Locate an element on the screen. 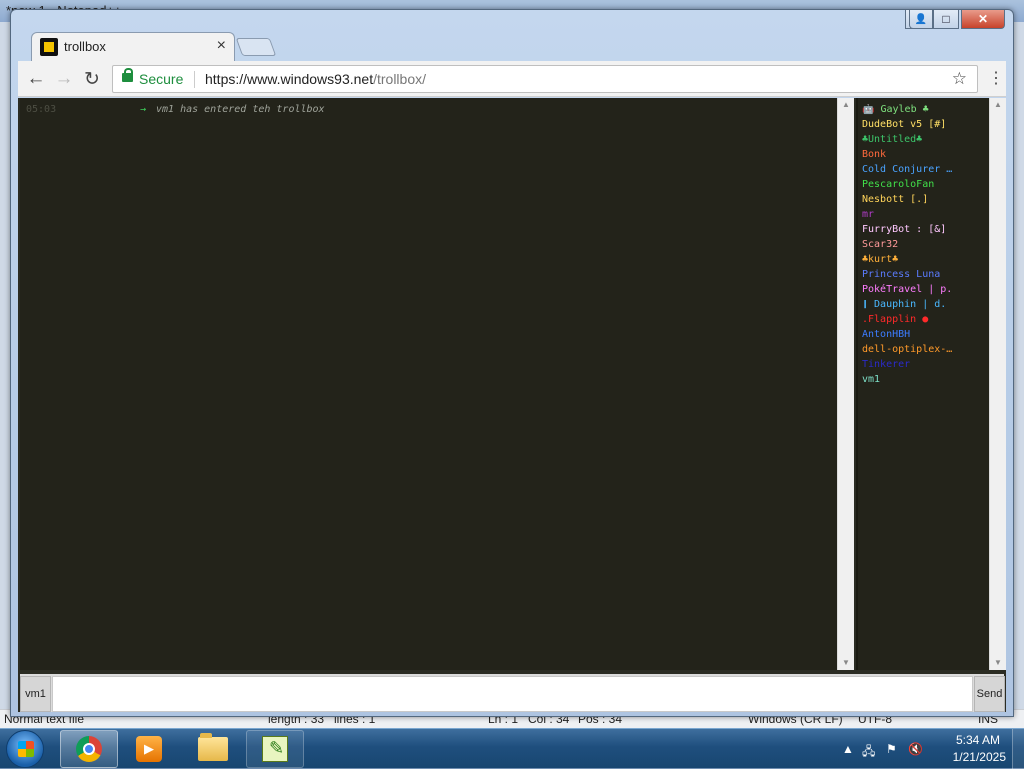  user-list-item: .Flapplin ● is located at coordinates (924, 319).